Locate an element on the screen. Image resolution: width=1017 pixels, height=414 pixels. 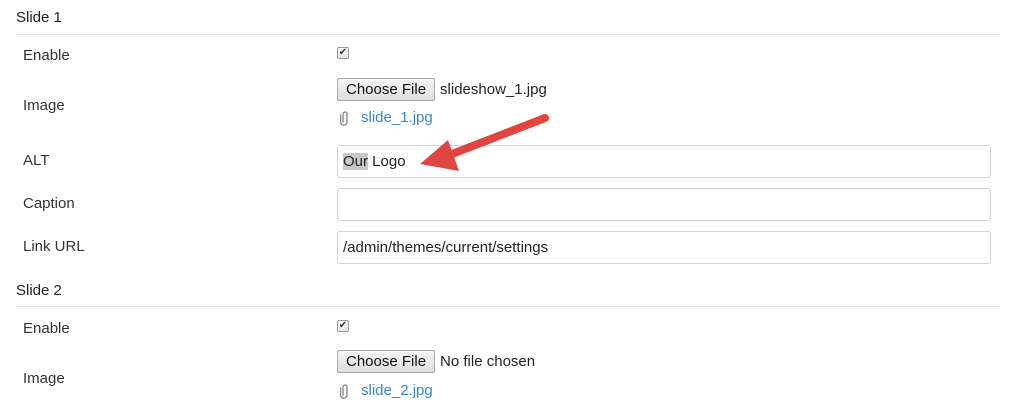
alt-input-text: Logo is located at coordinates (387, 161).